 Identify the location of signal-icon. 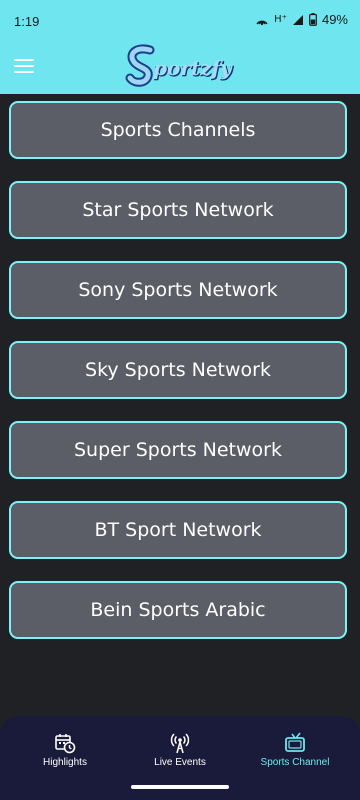
(297, 19).